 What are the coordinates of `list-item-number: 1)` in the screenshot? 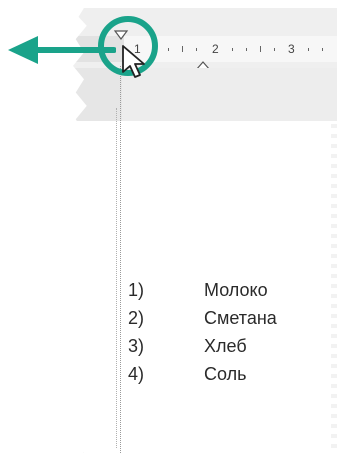 It's located at (136, 290).